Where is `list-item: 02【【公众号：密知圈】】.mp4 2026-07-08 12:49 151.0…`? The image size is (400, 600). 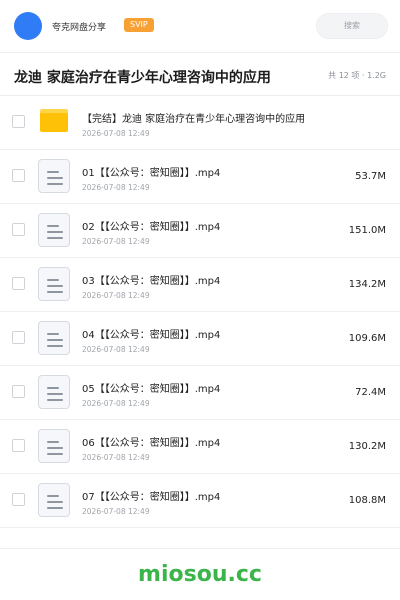 list-item: 02【【公众号：密知圈】】.mp4 2026-07-08 12:49 151.0… is located at coordinates (200, 231).